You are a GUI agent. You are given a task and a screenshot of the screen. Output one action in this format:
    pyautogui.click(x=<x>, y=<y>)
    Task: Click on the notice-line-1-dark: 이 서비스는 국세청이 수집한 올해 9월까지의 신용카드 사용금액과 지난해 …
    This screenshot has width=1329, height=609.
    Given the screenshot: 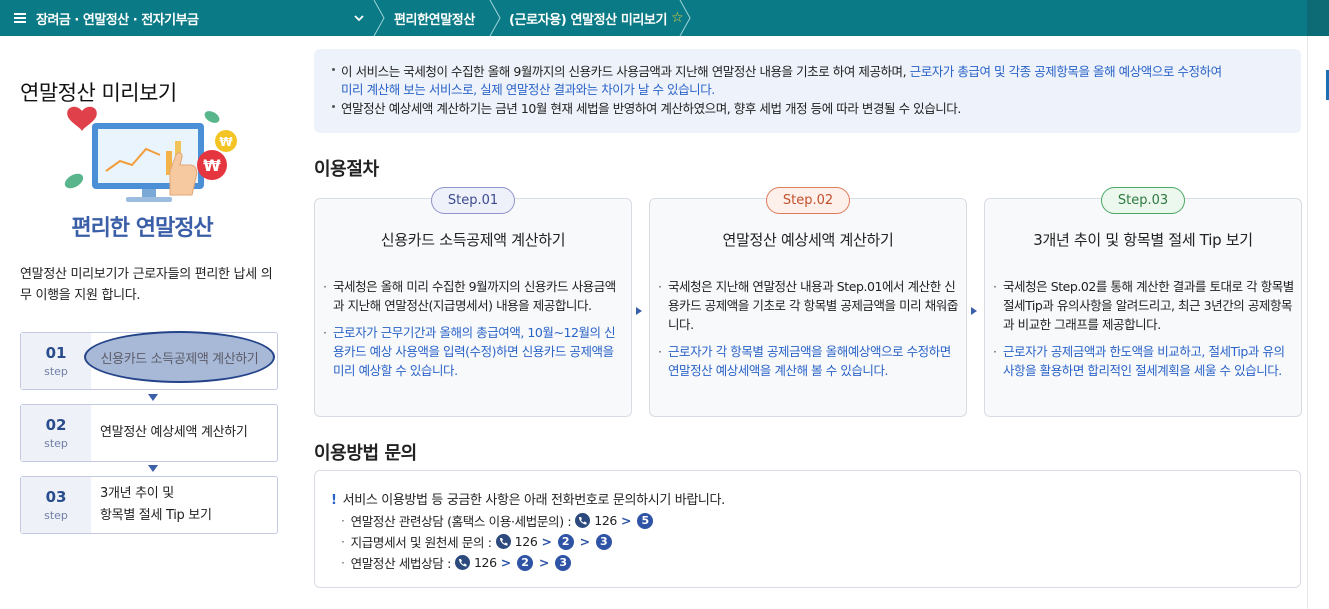 What is the action you would take?
    pyautogui.click(x=625, y=71)
    